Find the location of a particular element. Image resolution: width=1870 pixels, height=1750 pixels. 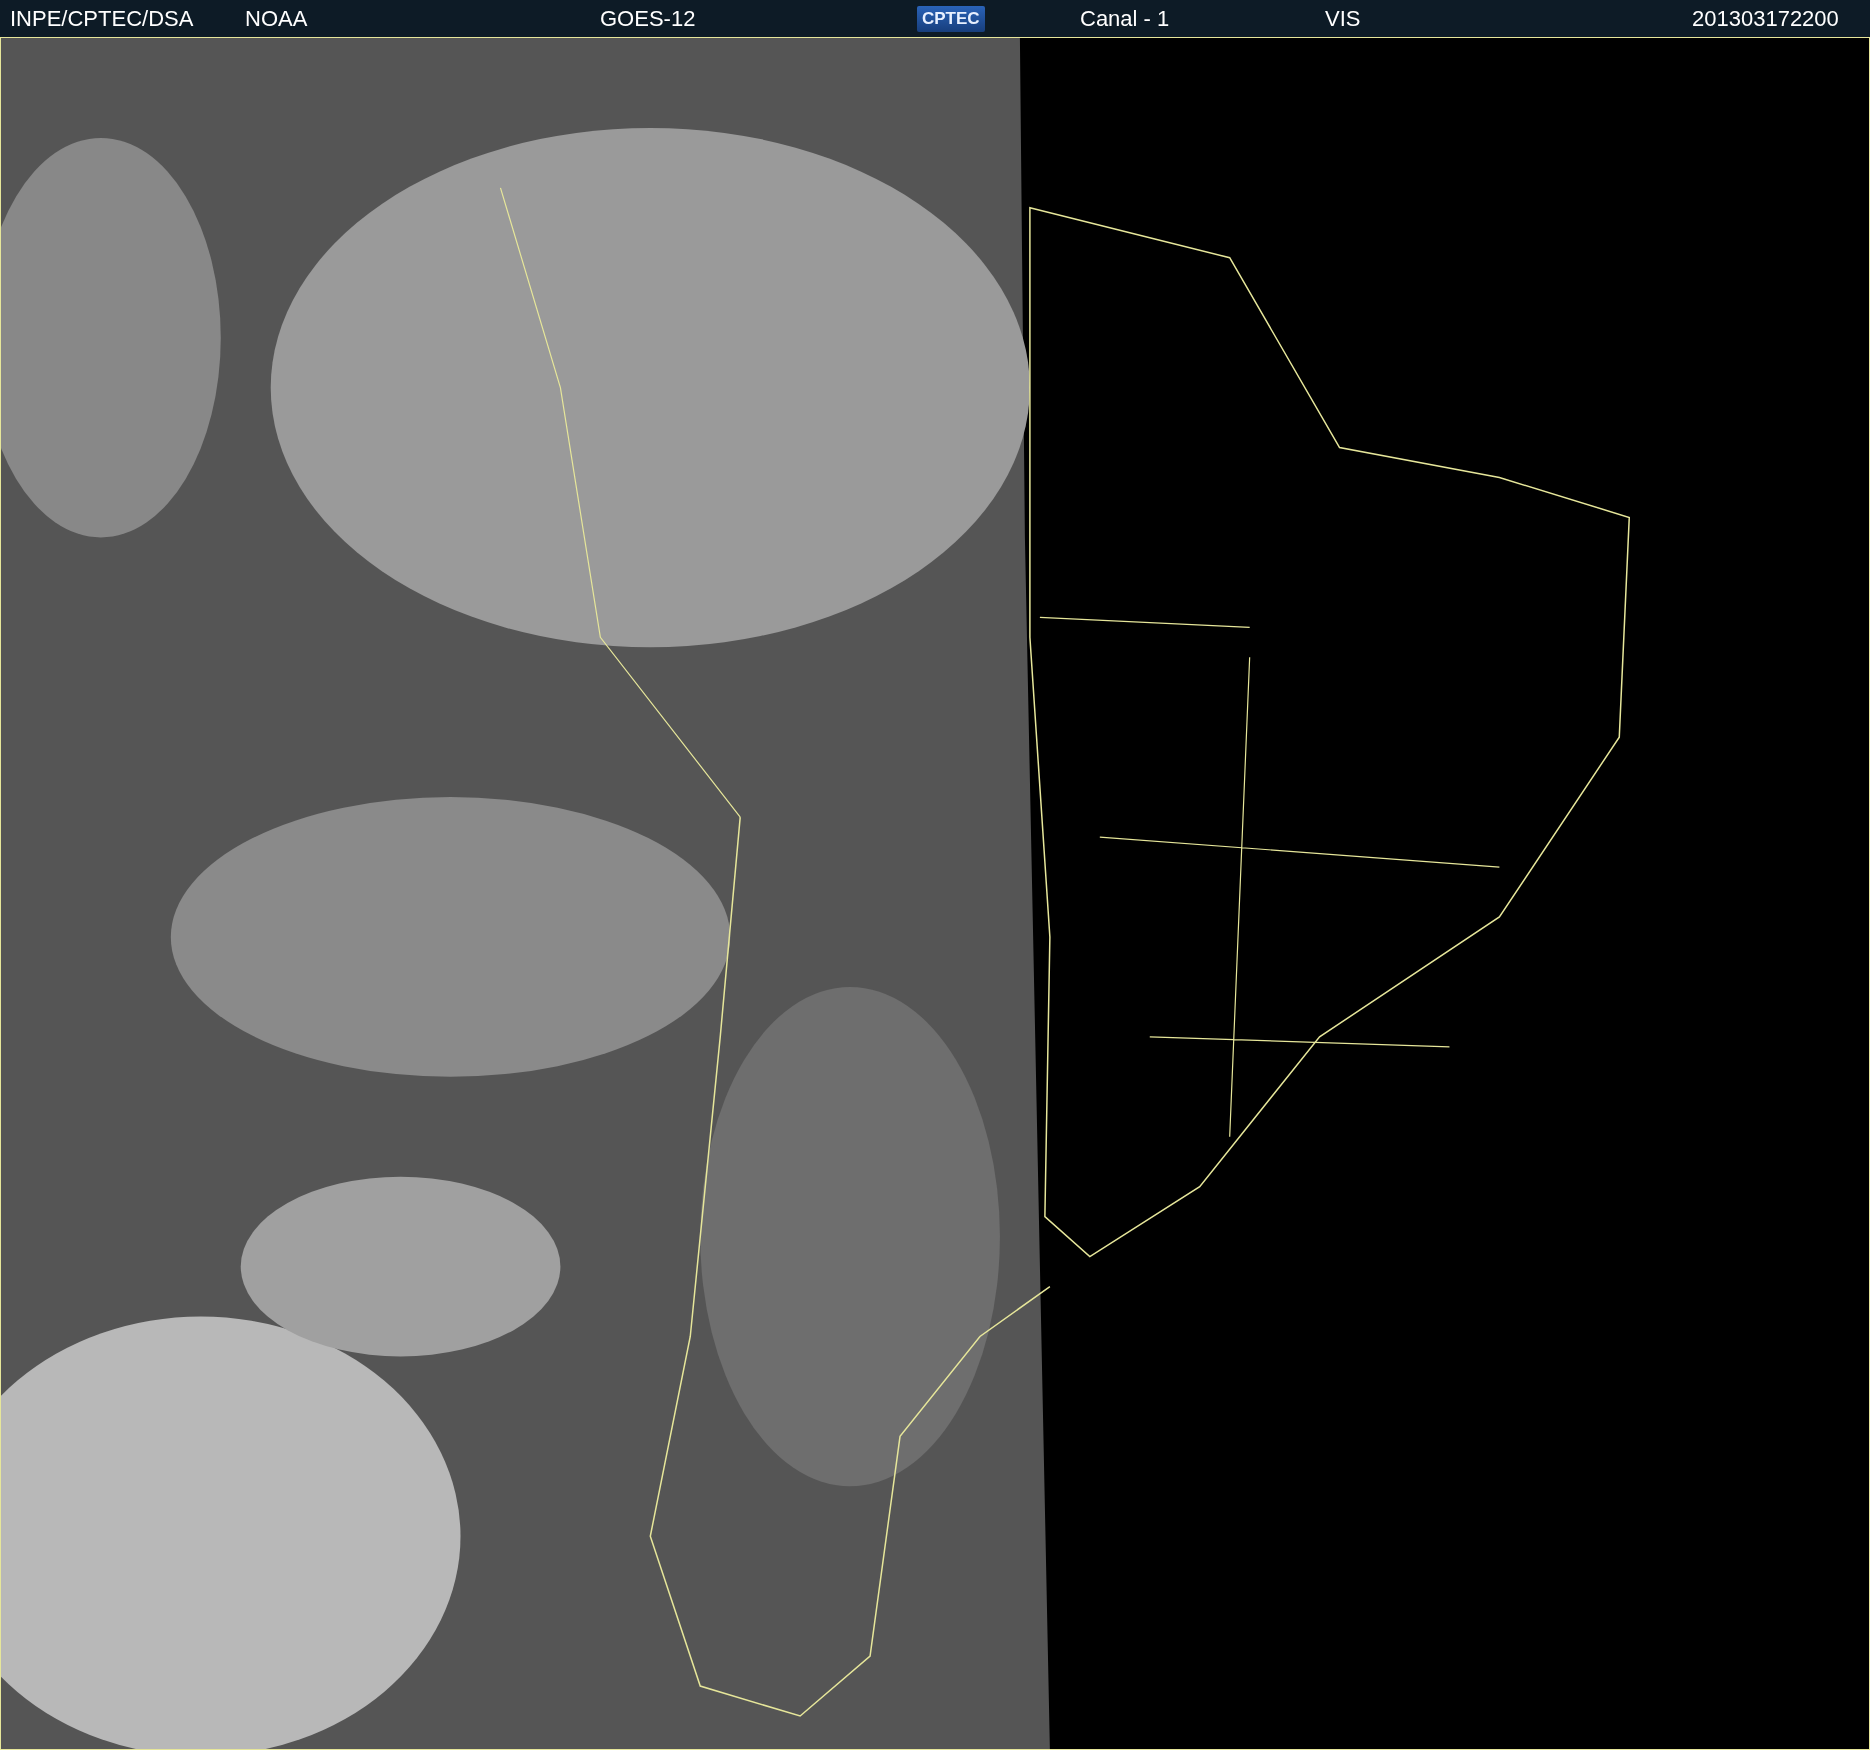

header-label: NOAA is located at coordinates (276, 18).